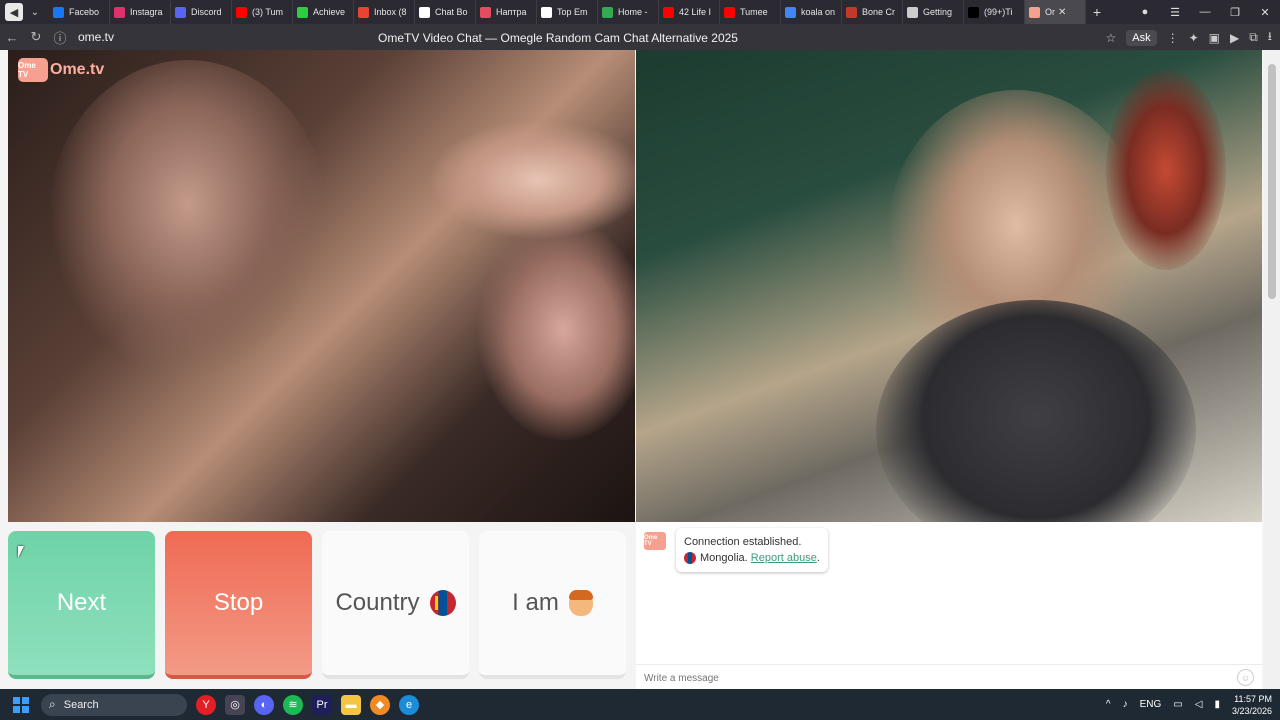  Describe the element at coordinates (1272, 369) in the screenshot. I see `page-scrollbar` at that location.